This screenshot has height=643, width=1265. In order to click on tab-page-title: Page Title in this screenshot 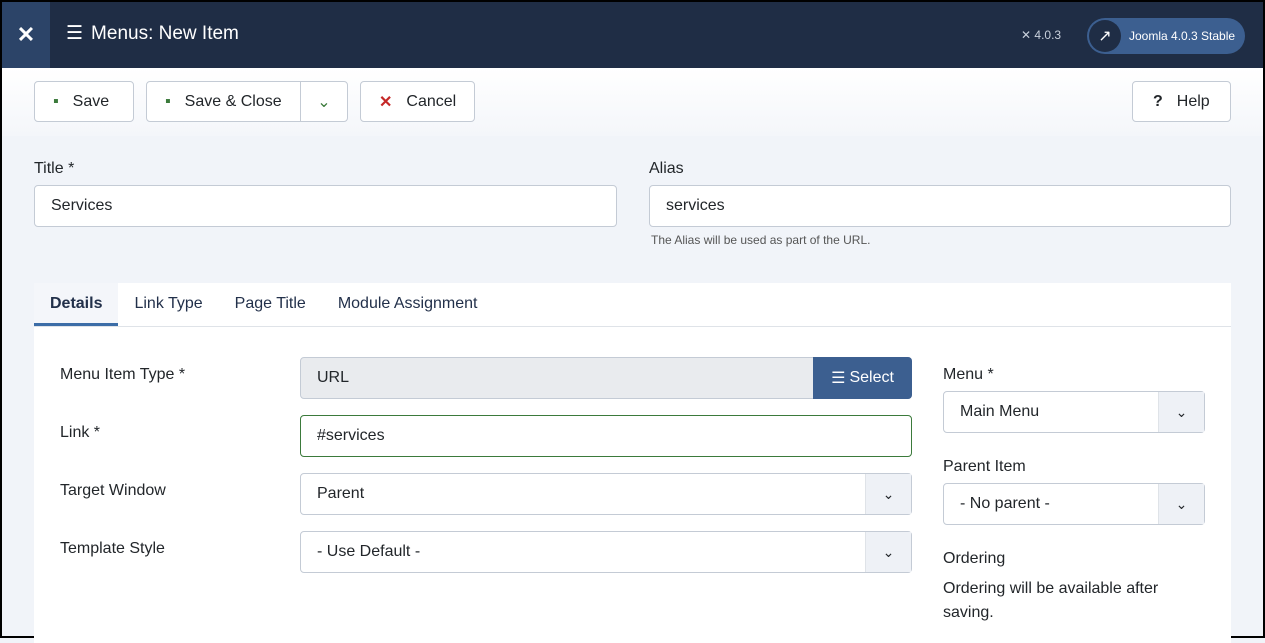, I will do `click(270, 304)`.